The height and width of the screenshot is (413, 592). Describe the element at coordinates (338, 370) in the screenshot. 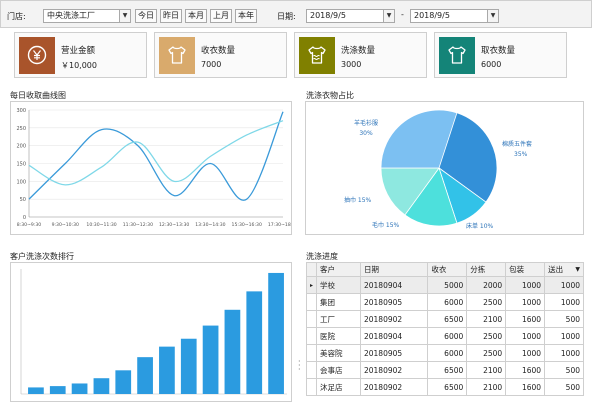

I see `cell-customer: 会事店` at that location.